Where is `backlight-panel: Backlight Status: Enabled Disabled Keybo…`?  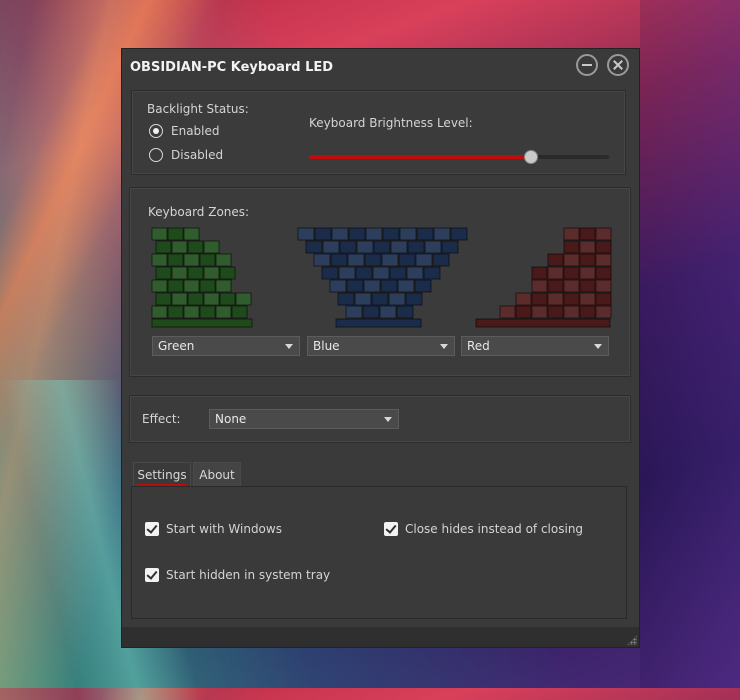
backlight-panel: Backlight Status: Enabled Disabled Keybo… is located at coordinates (378, 132).